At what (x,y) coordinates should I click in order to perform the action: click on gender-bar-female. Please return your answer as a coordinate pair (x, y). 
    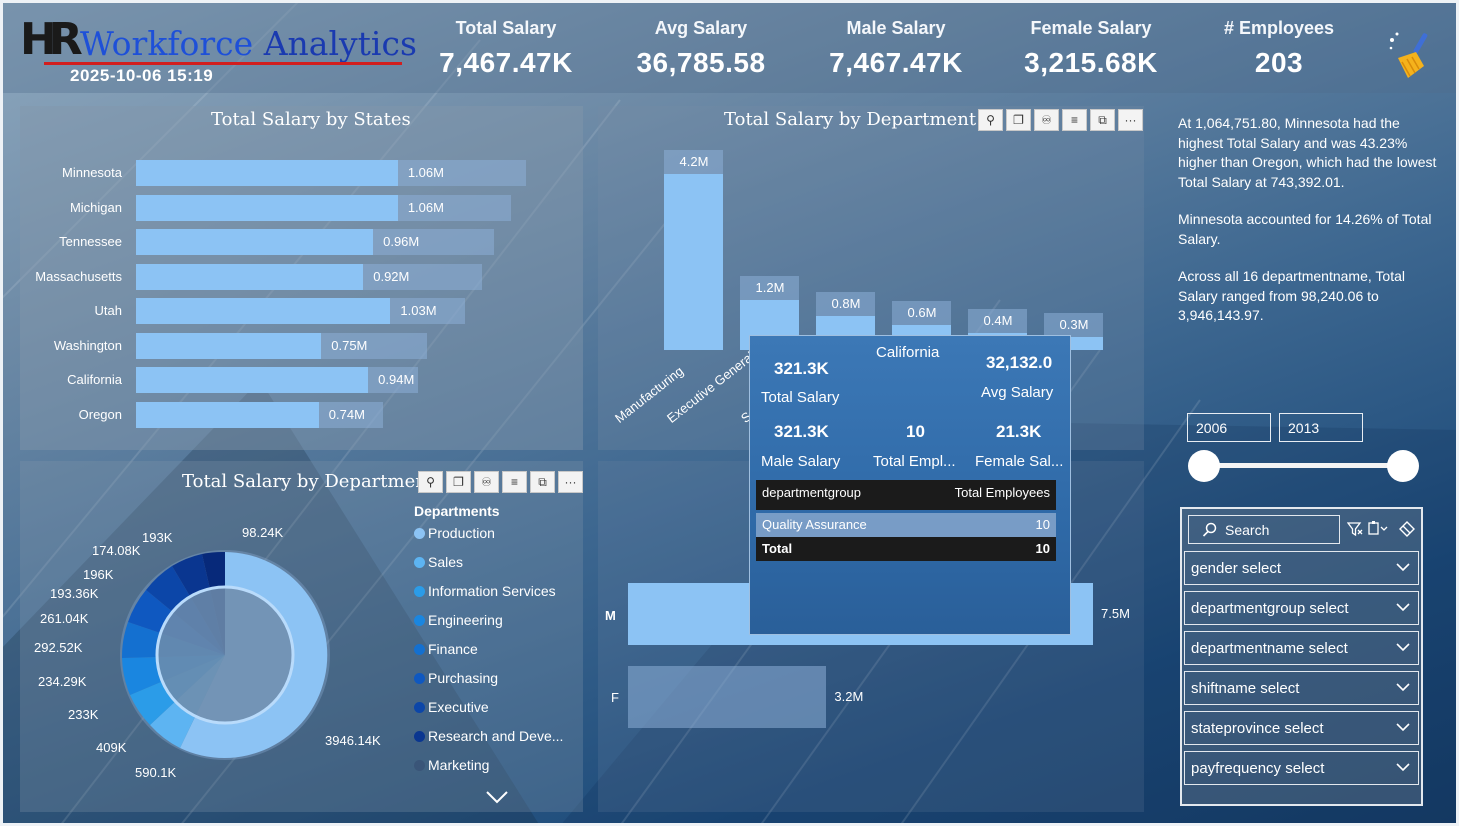
    Looking at the image, I should click on (727, 697).